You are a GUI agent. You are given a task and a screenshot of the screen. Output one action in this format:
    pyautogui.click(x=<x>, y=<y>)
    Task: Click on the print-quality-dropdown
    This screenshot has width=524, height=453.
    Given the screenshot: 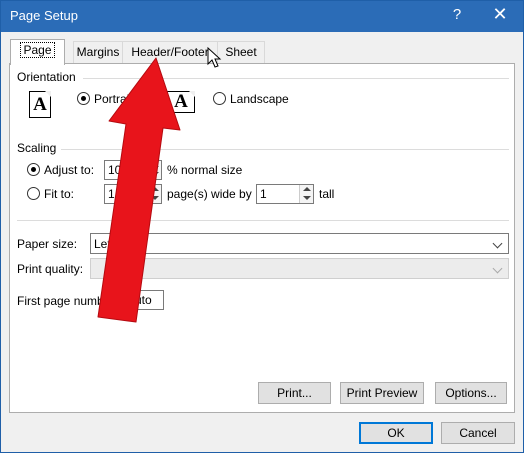 What is the action you would take?
    pyautogui.click(x=299, y=268)
    